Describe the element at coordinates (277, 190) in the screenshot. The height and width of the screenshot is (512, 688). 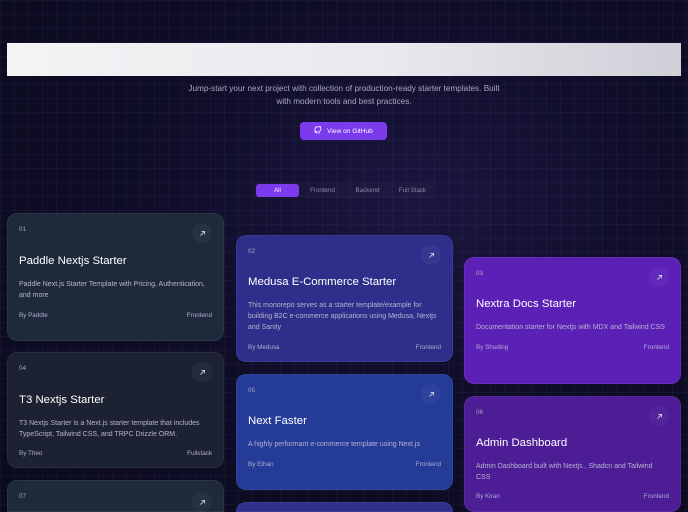
I see `tab-all: All` at that location.